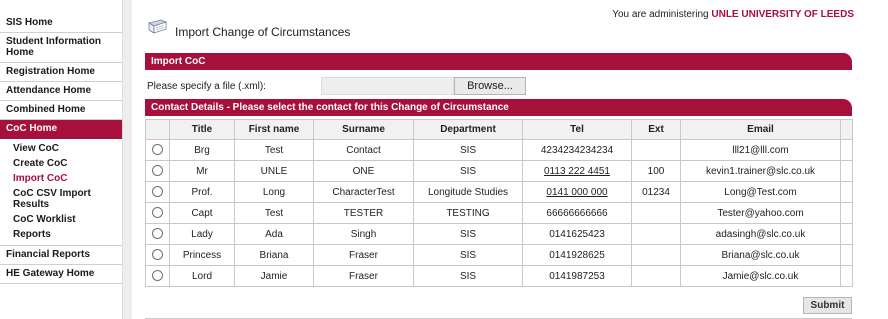 The image size is (888, 319). Describe the element at coordinates (760, 150) in the screenshot. I see `cell-email: lll21@lll.com` at that location.